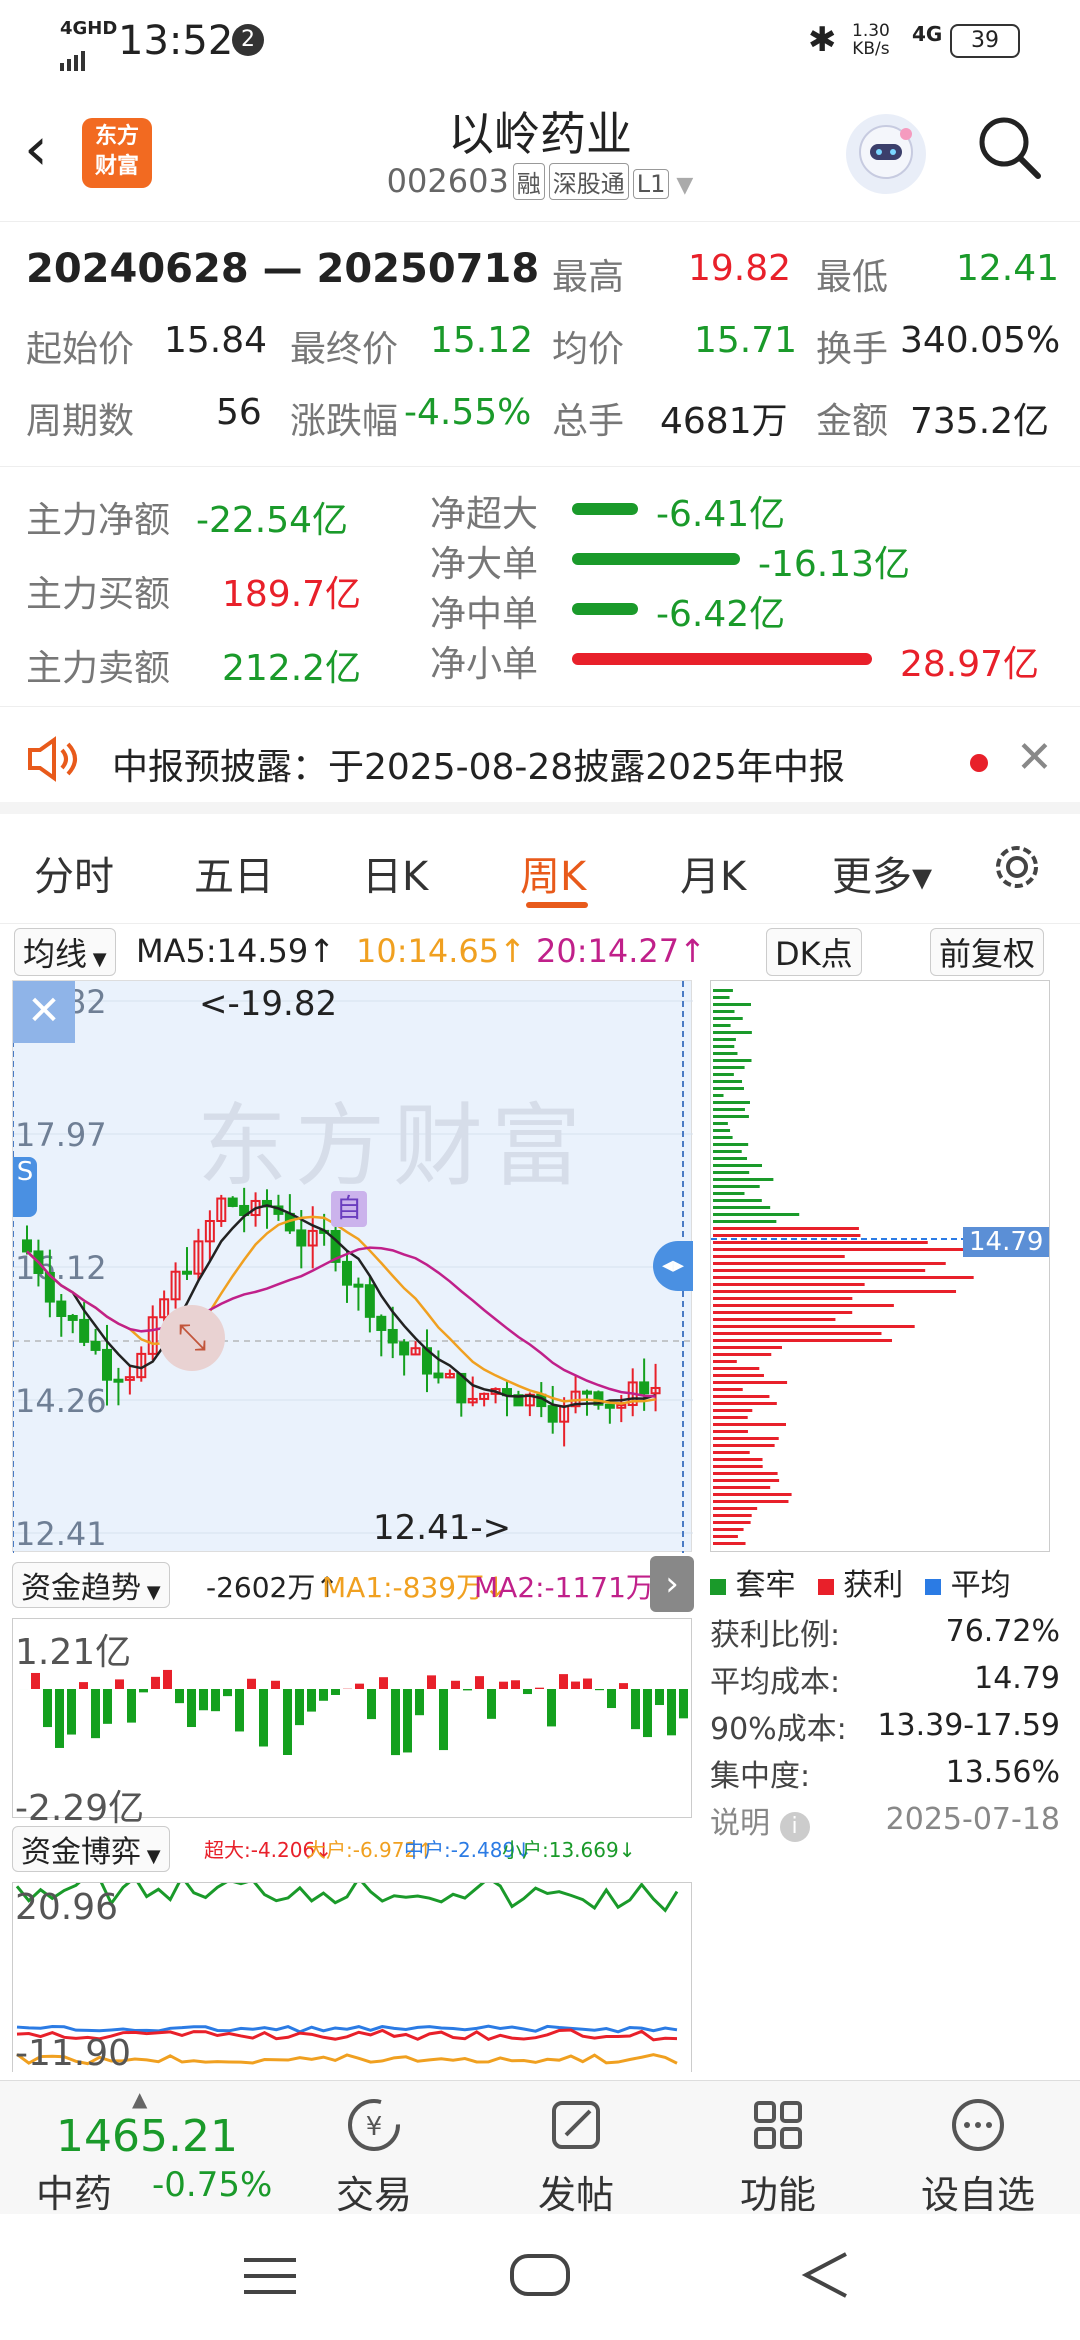  Describe the element at coordinates (484, 664) in the screenshot. I see `flow-item-label: 净小单` at that location.